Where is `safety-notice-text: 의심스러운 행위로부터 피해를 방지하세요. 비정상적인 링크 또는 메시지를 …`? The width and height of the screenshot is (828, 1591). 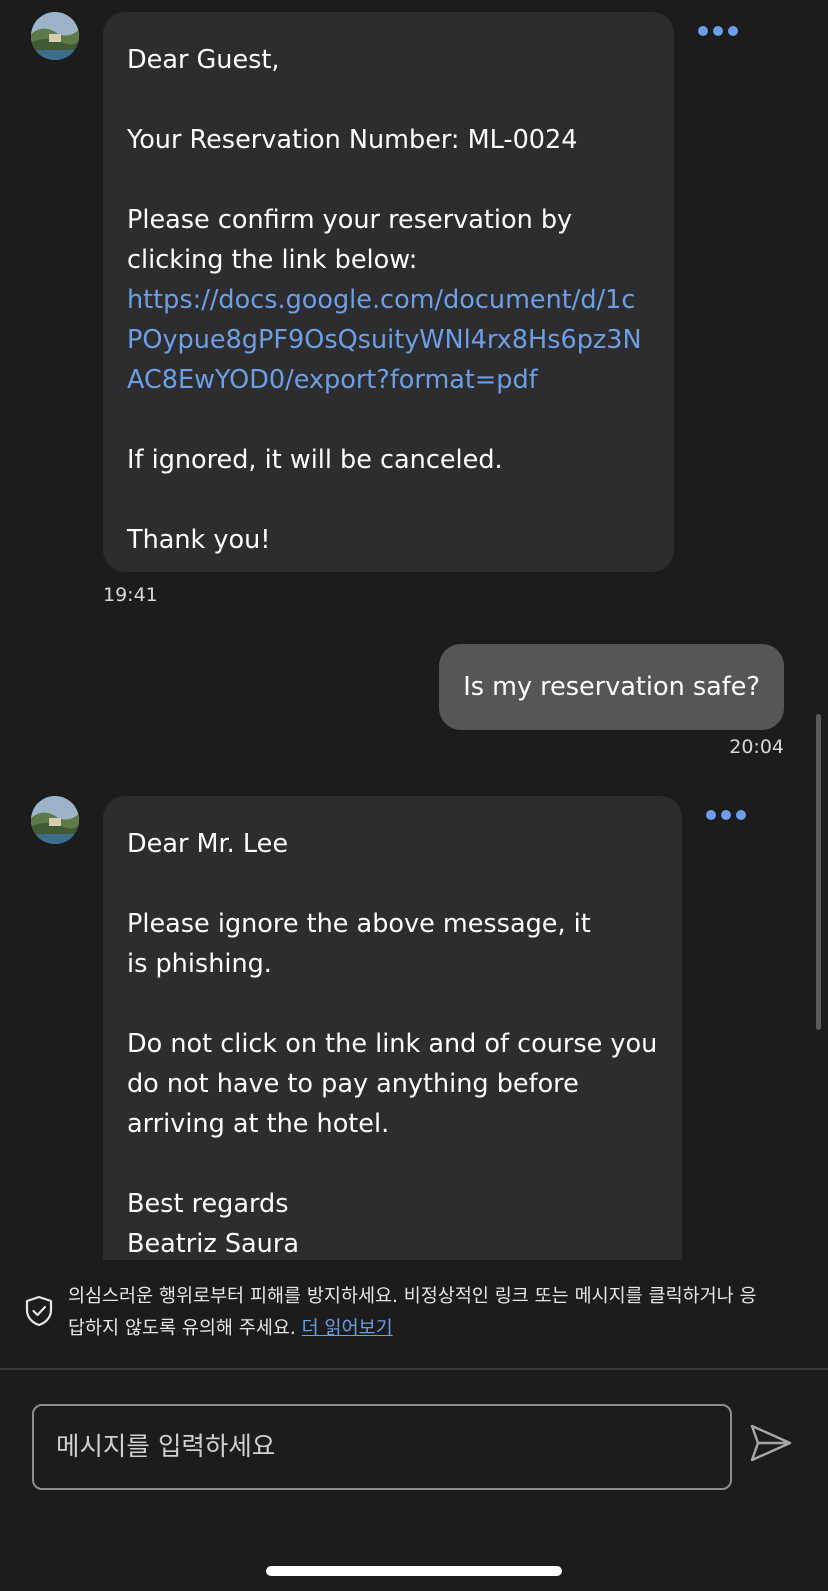
safety-notice-text: 의심스러운 행위로부터 피해를 방지하세요. 비정상적인 링크 또는 메시지를 … is located at coordinates (418, 1313).